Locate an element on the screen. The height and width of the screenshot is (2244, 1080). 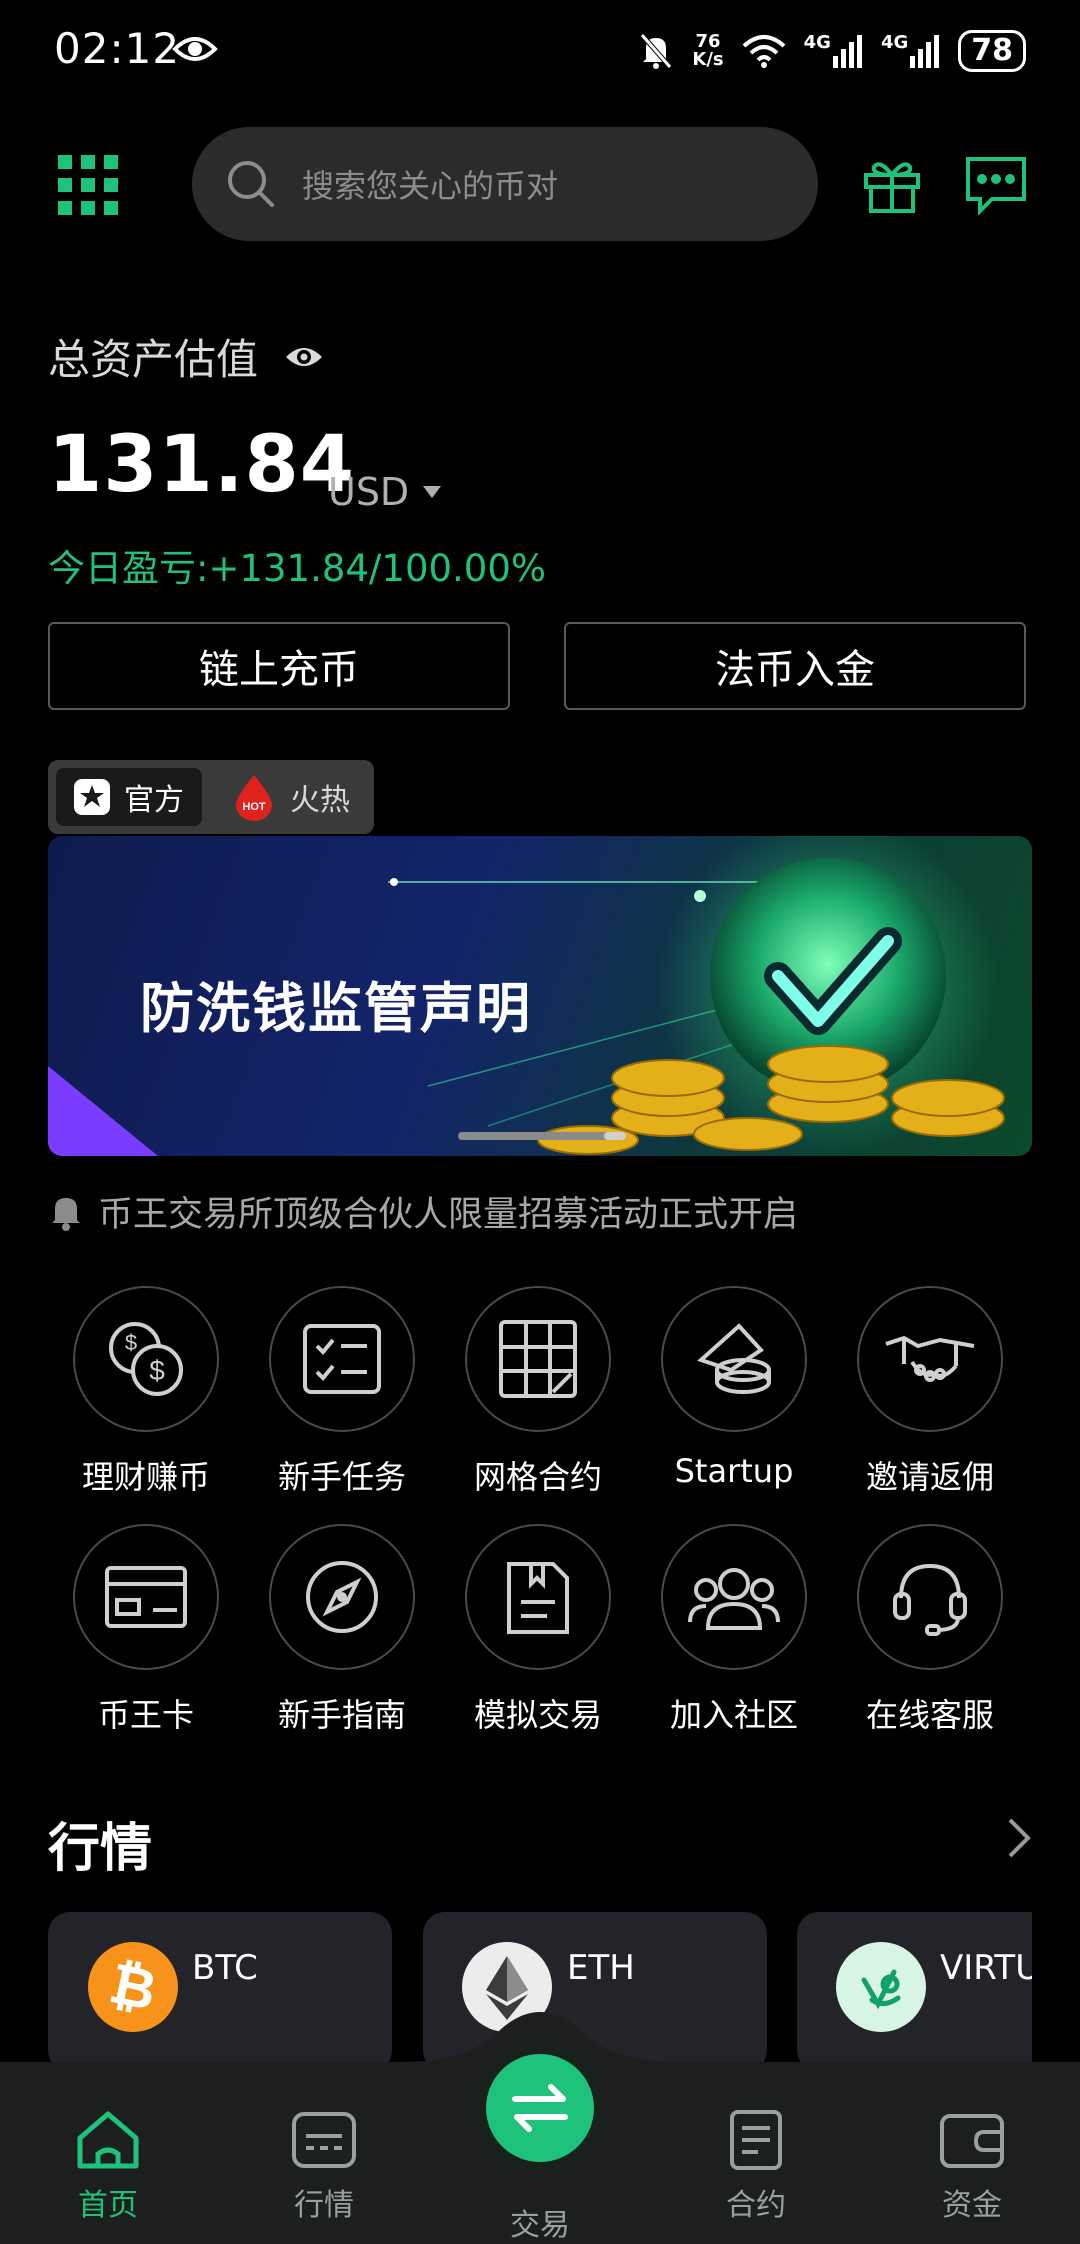
quick-startup: Startup is located at coordinates (734, 1388).